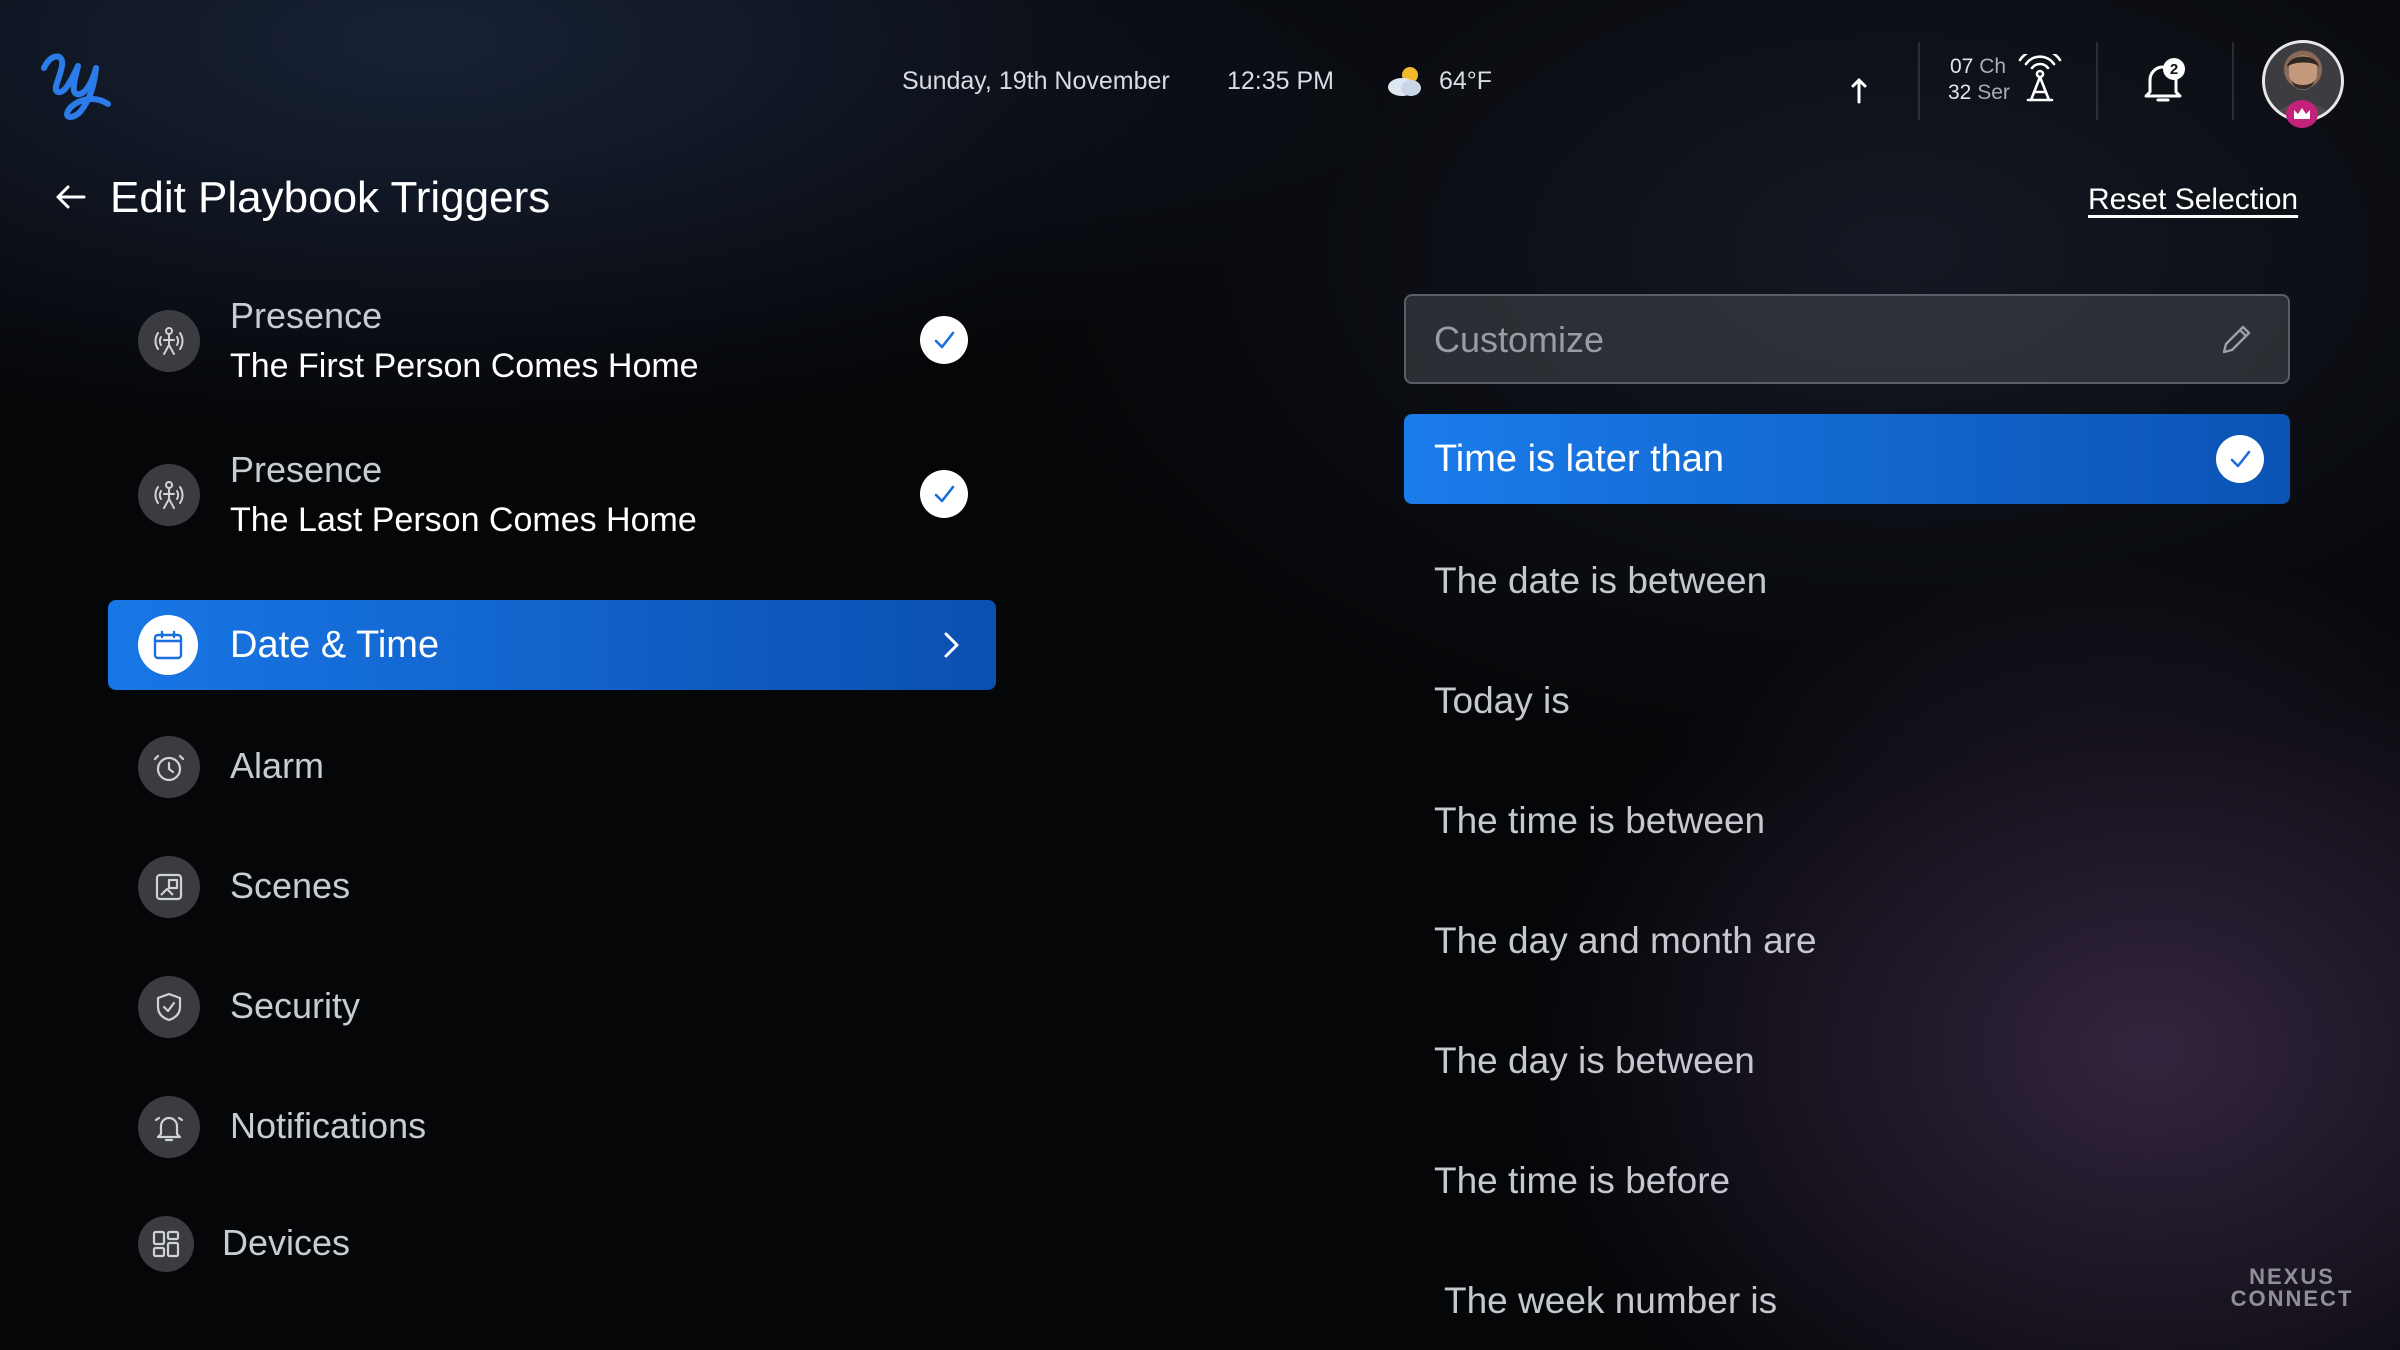 Image resolution: width=2400 pixels, height=1350 pixels. I want to click on antenna-icon, so click(2040, 75).